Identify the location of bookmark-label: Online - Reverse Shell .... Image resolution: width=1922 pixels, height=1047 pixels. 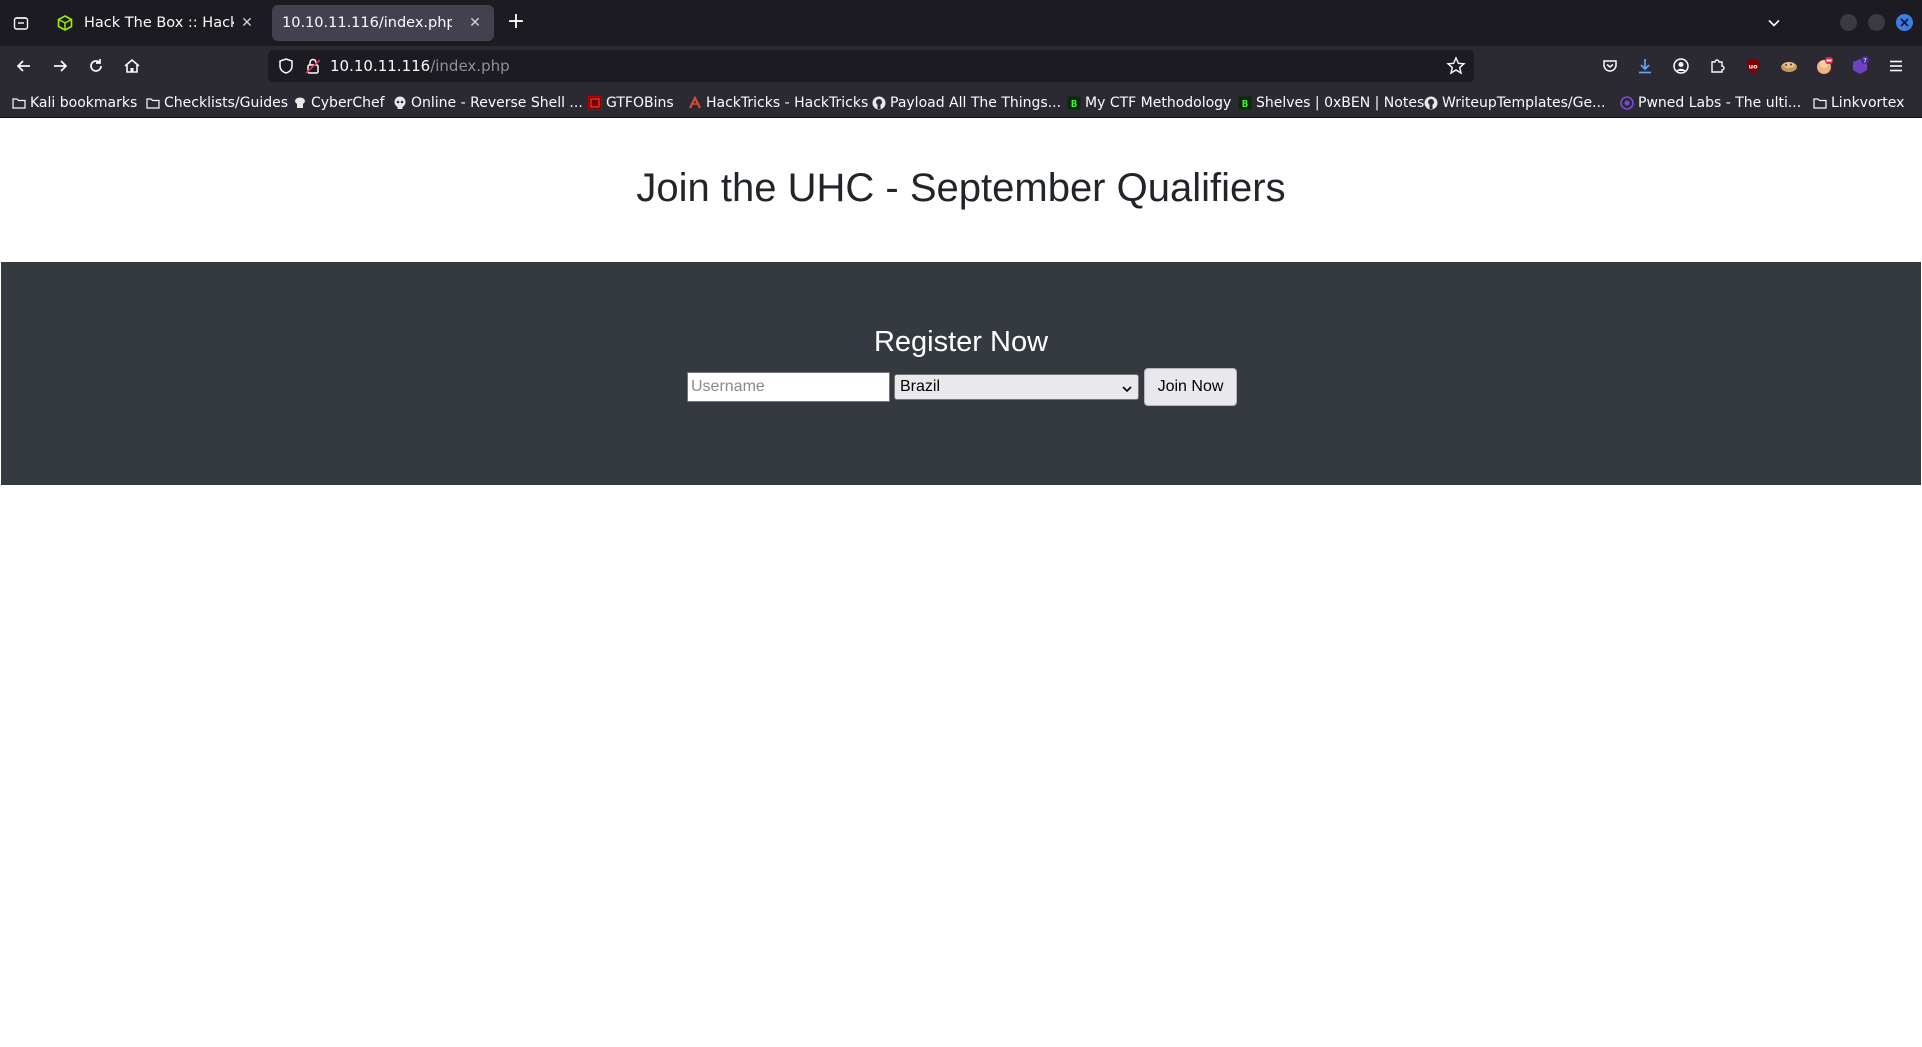
(497, 103).